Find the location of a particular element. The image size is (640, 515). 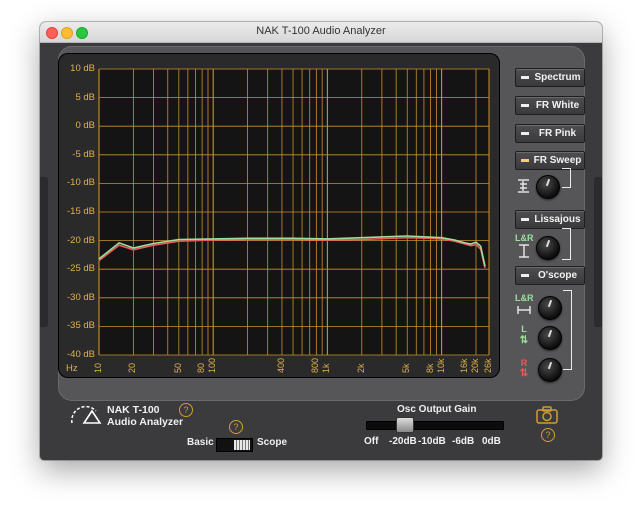

y-tick-label: 10 dB is located at coordinates (82, 68).